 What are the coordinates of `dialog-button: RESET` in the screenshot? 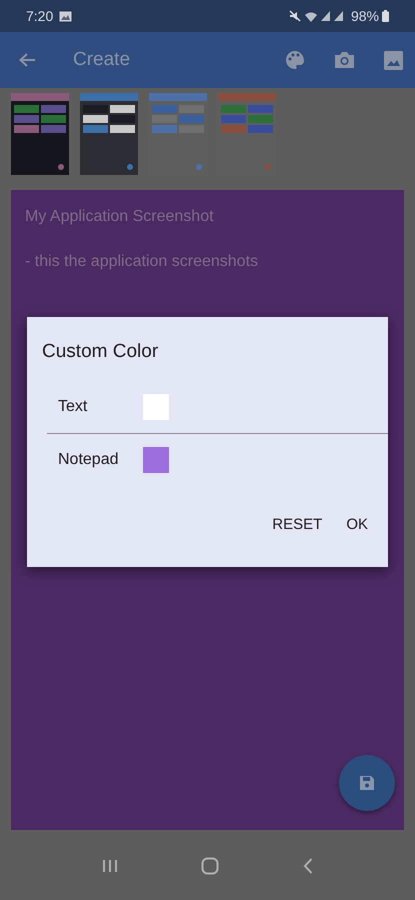 It's located at (297, 524).